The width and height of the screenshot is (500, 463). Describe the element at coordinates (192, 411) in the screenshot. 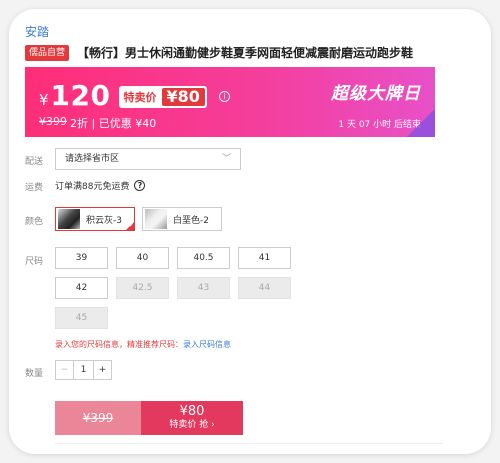

I see `special-buy-price: ¥80` at that location.